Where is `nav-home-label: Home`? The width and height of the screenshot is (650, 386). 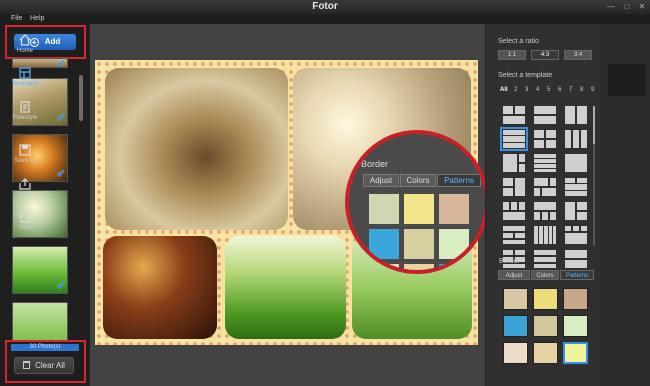
nav-home-label: Home is located at coordinates (24, 51).